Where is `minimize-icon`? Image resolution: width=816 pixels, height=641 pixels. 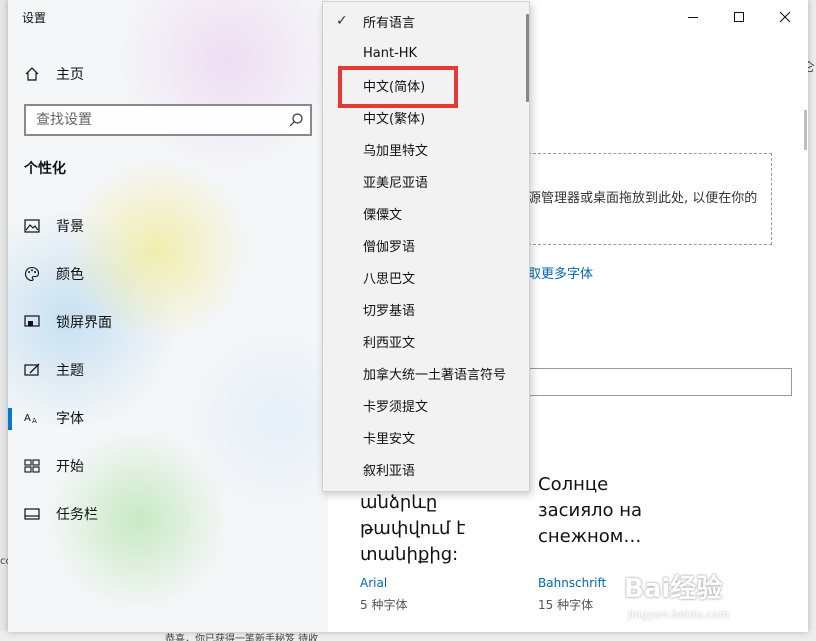
minimize-icon is located at coordinates (693, 17).